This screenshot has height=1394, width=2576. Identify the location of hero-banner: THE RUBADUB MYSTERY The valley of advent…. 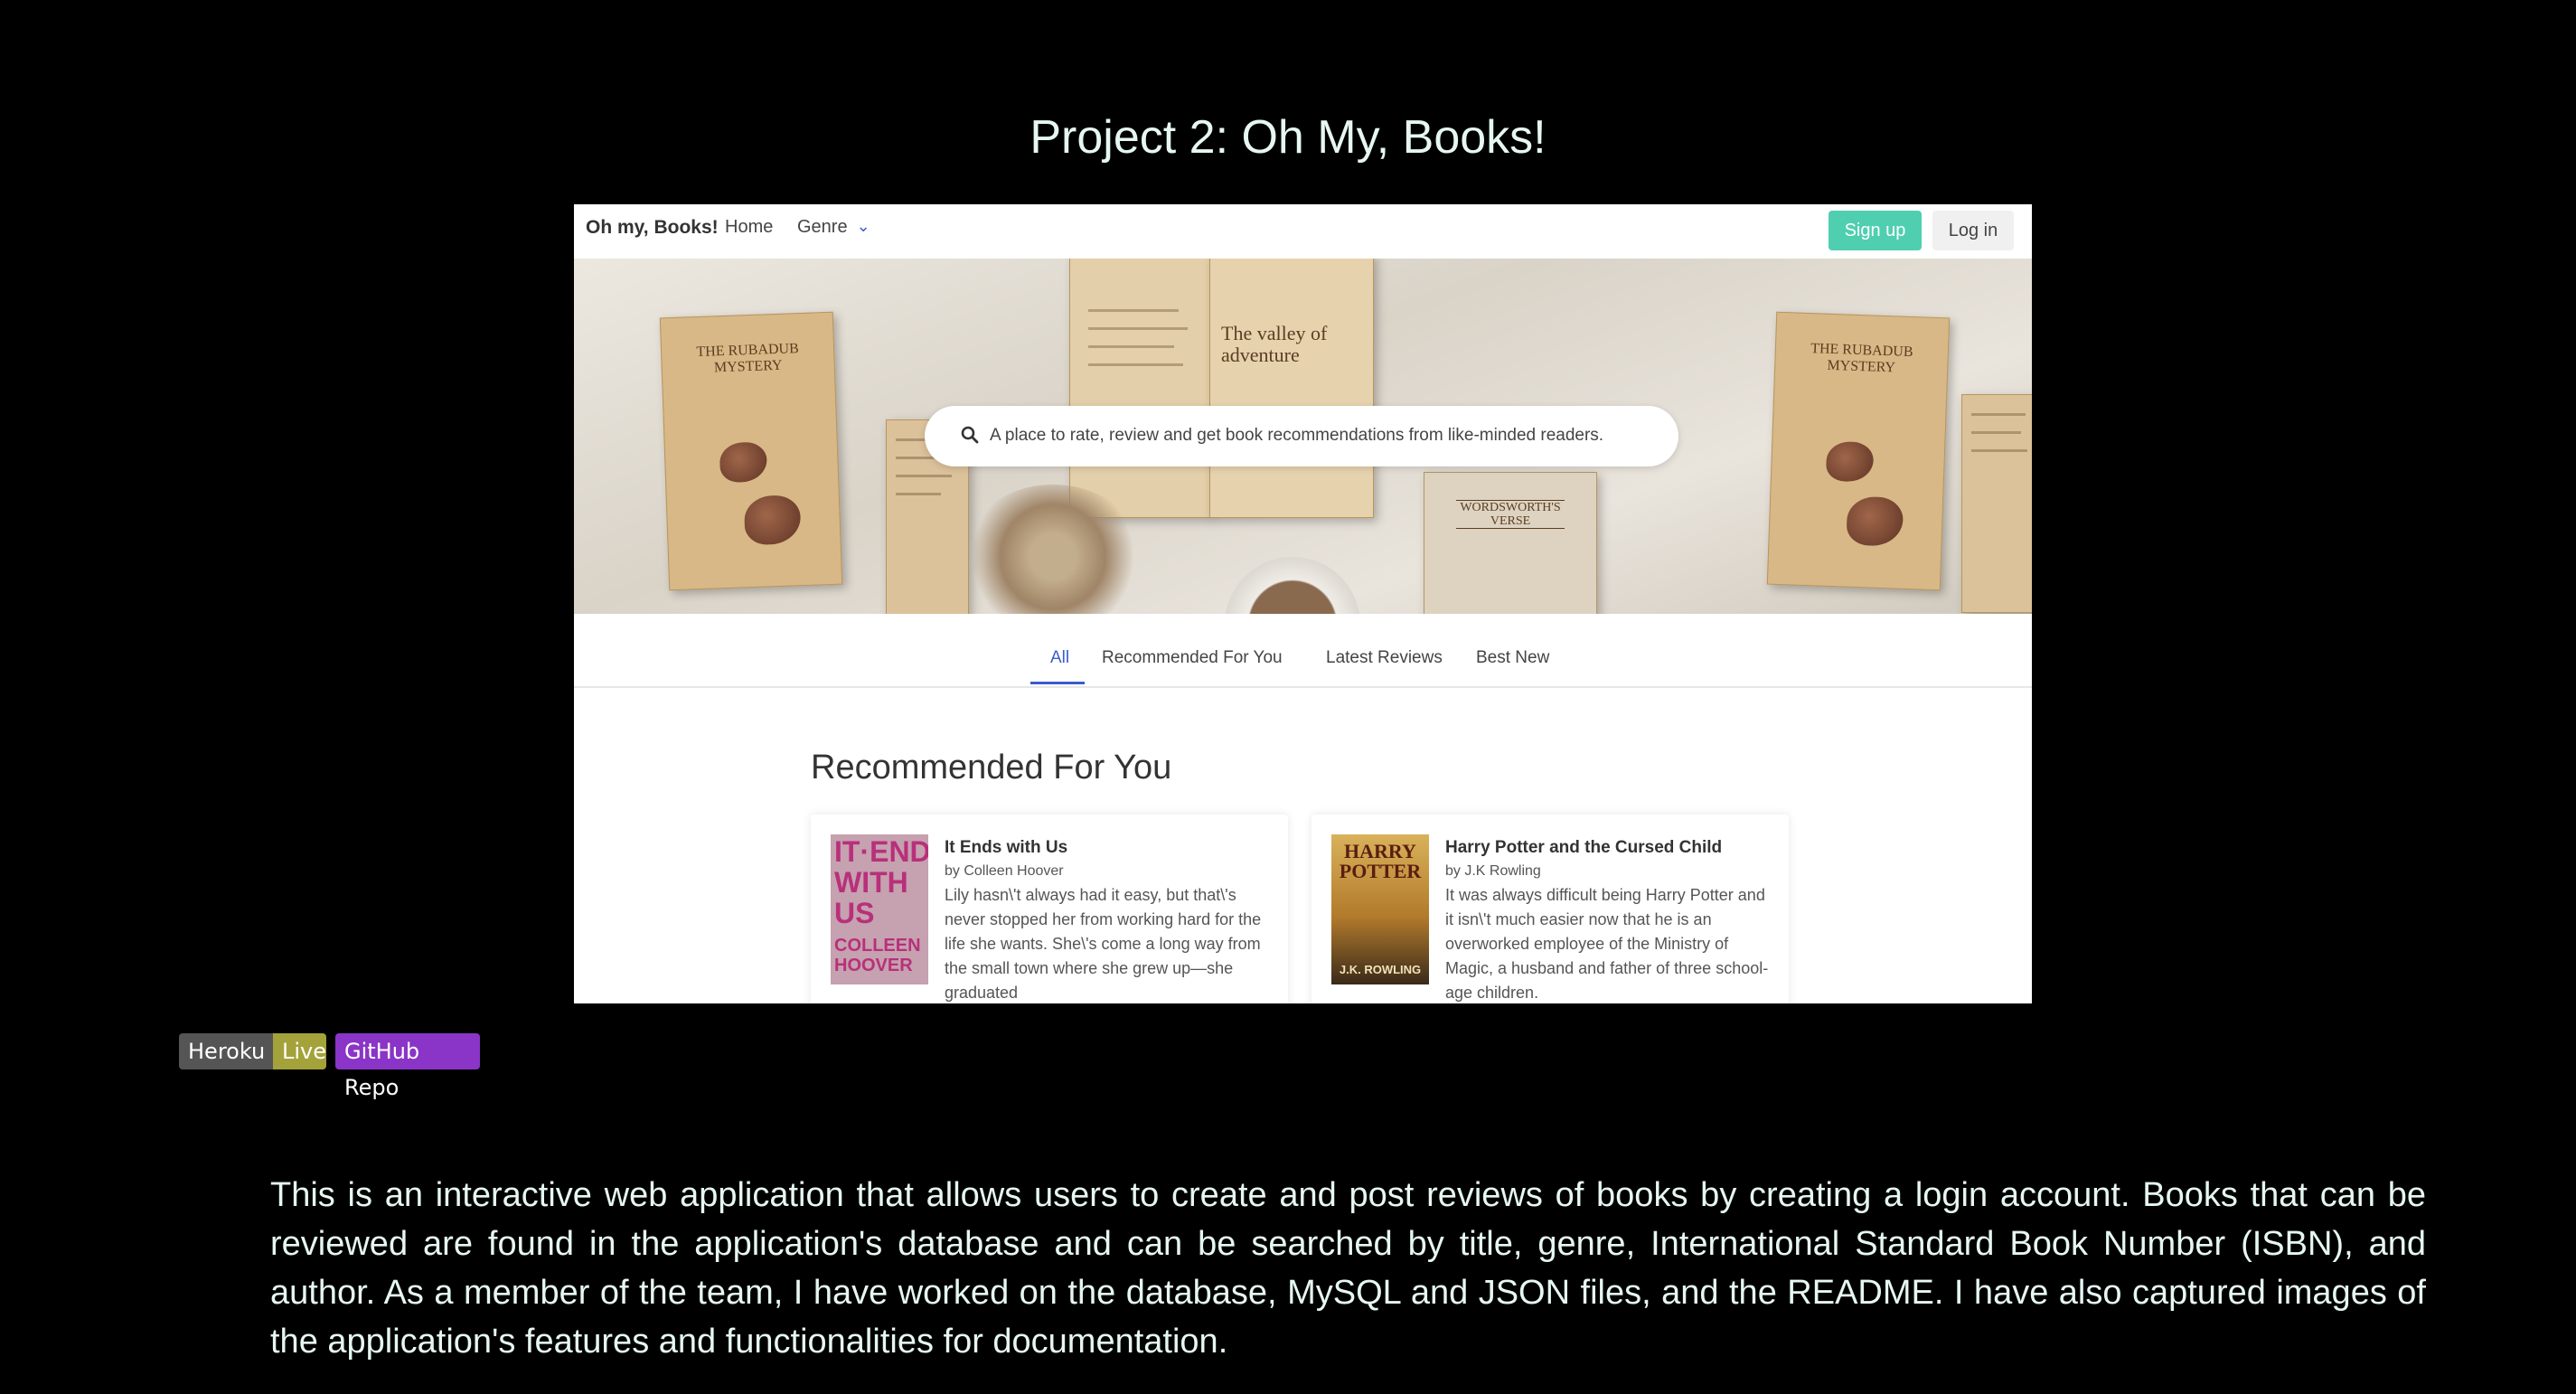
(1303, 437).